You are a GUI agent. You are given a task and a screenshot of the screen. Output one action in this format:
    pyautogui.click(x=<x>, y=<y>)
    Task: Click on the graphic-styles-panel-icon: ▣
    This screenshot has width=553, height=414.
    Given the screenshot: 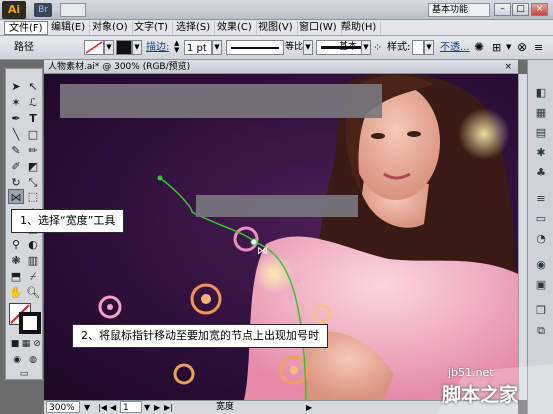 What is the action you would take?
    pyautogui.click(x=541, y=285)
    